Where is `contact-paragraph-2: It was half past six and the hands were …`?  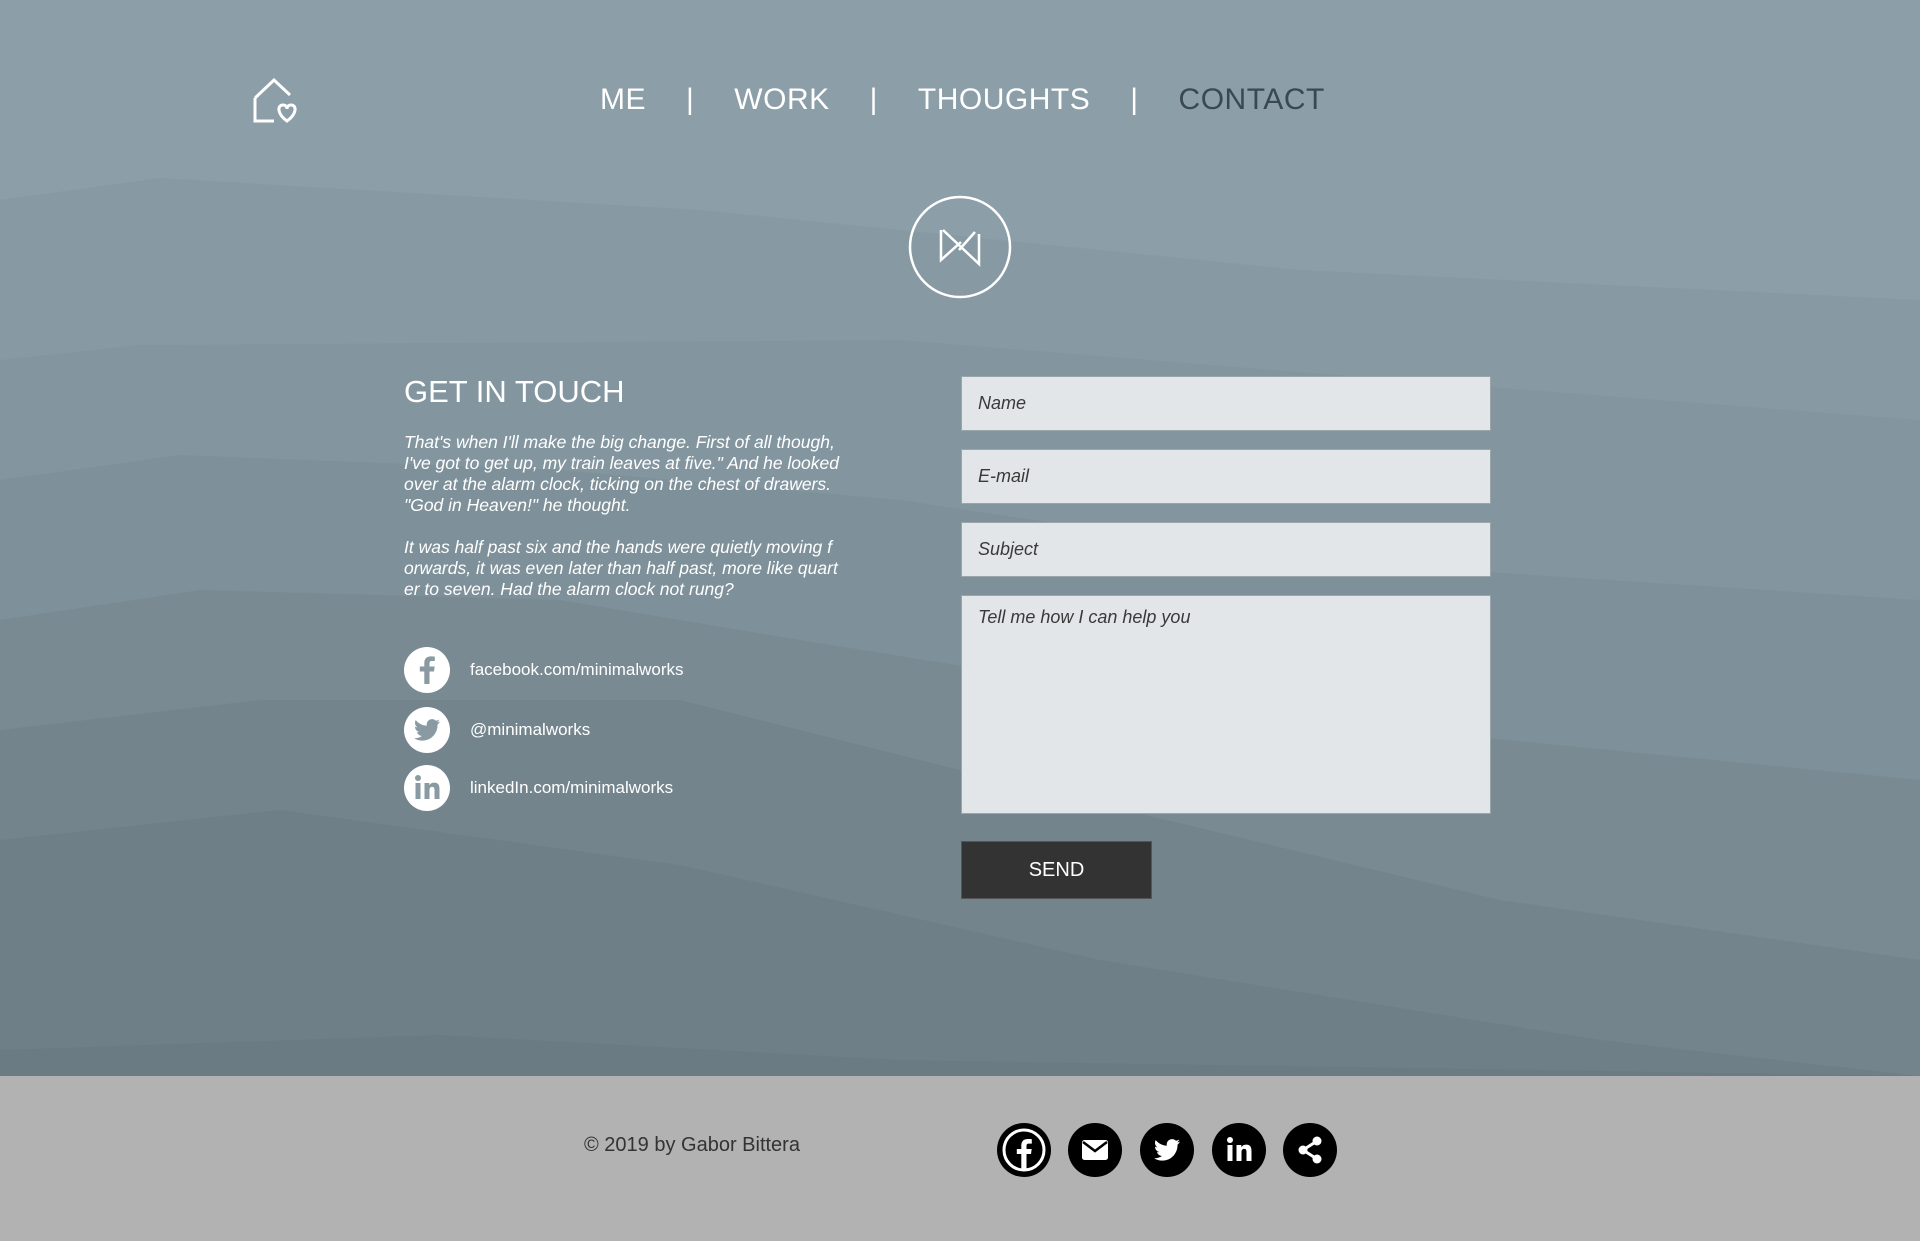 contact-paragraph-2: It was half past six and the hands were … is located at coordinates (621, 568).